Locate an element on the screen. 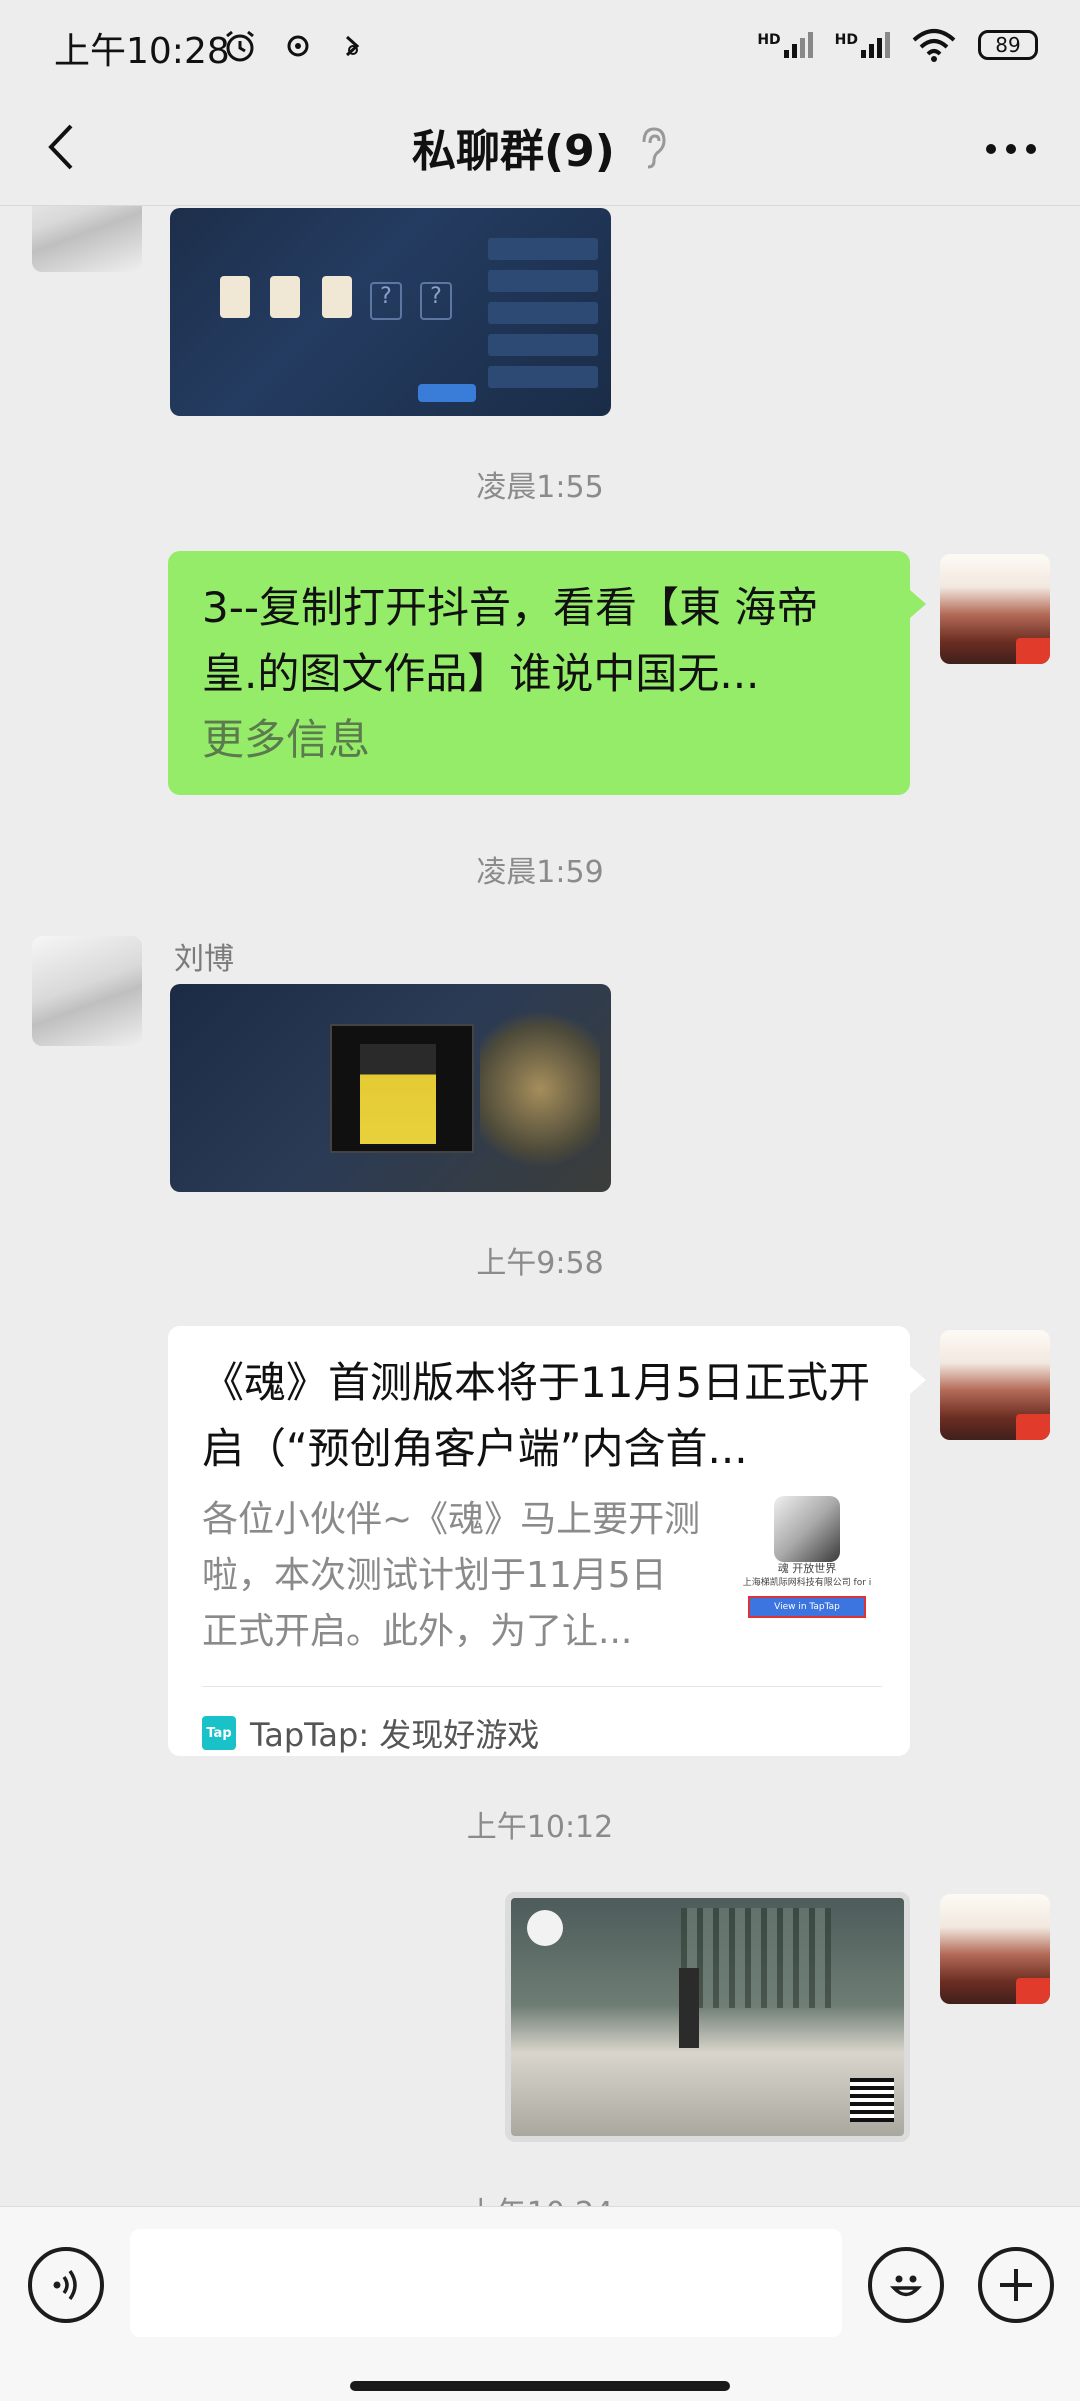  plus-button is located at coordinates (1016, 2285).